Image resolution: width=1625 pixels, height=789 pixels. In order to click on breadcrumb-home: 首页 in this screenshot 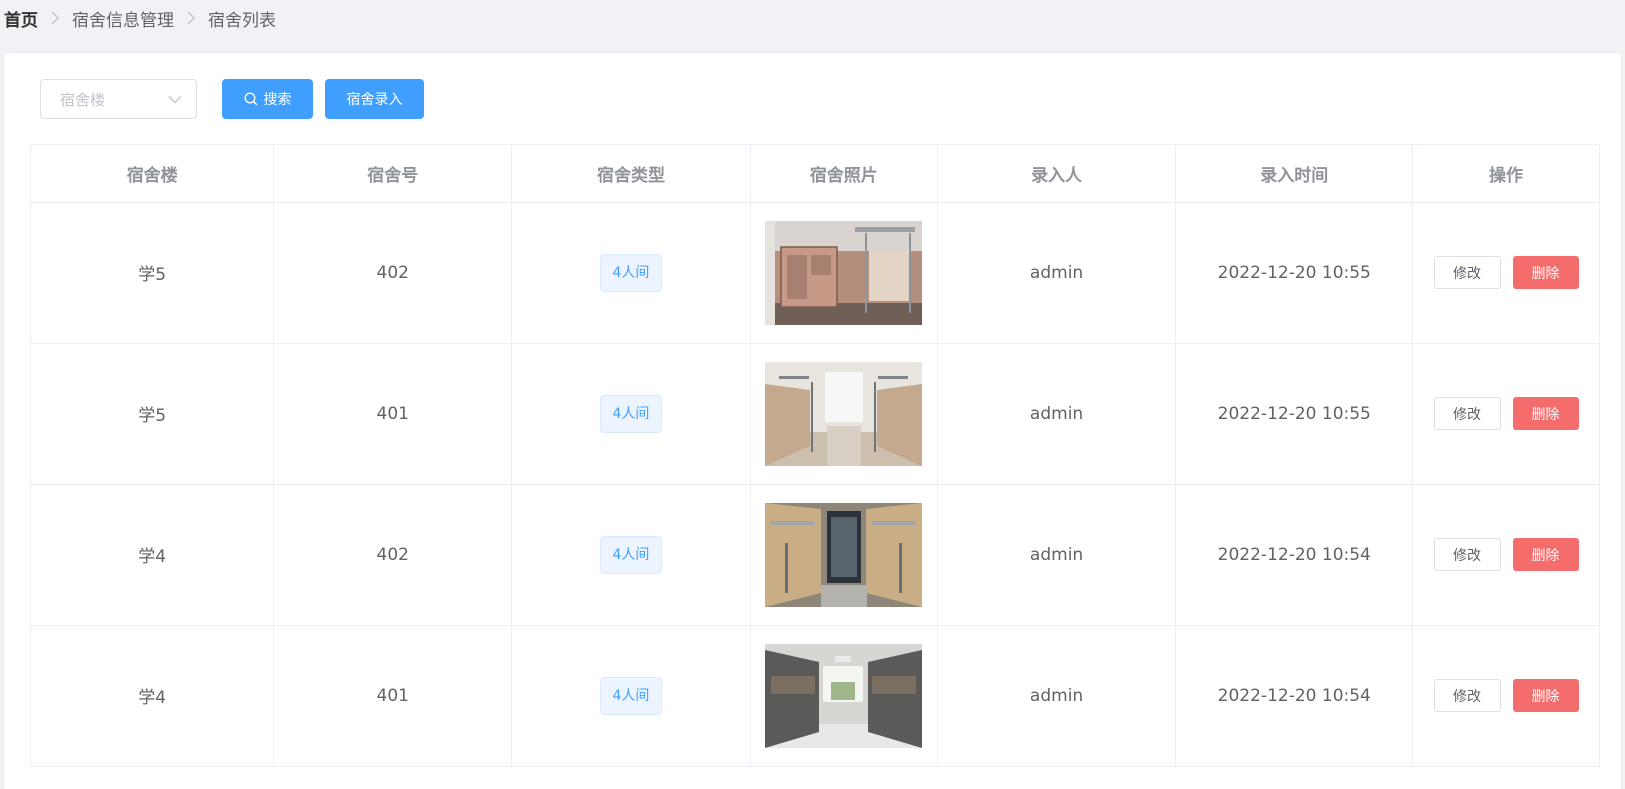, I will do `click(21, 18)`.